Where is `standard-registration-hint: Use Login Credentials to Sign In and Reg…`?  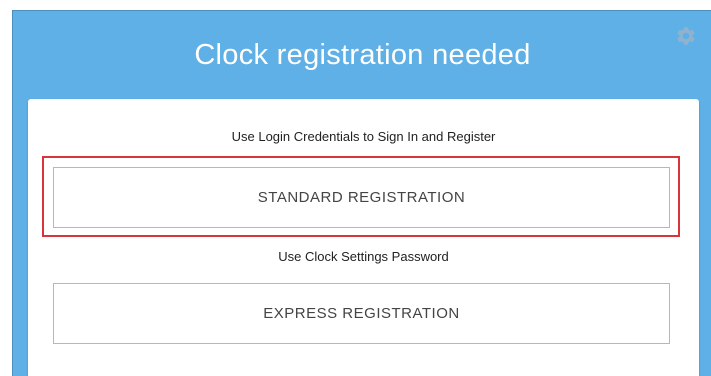
standard-registration-hint: Use Login Credentials to Sign In and Reg… is located at coordinates (363, 136).